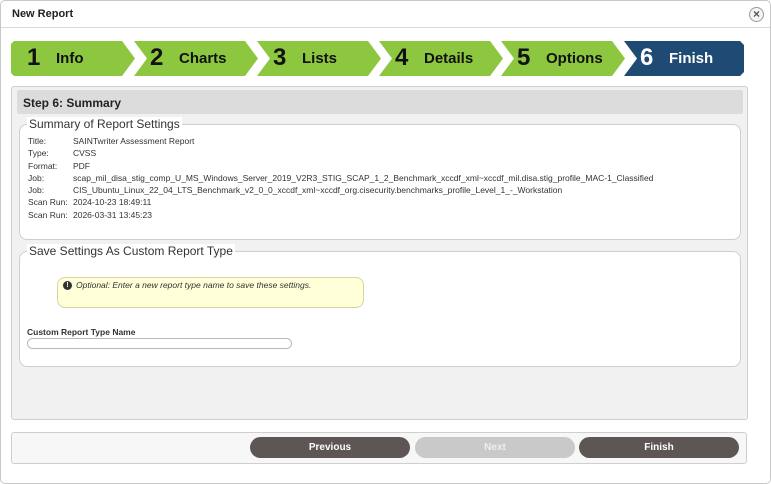  What do you see at coordinates (449, 58) in the screenshot?
I see `step-label: Details` at bounding box center [449, 58].